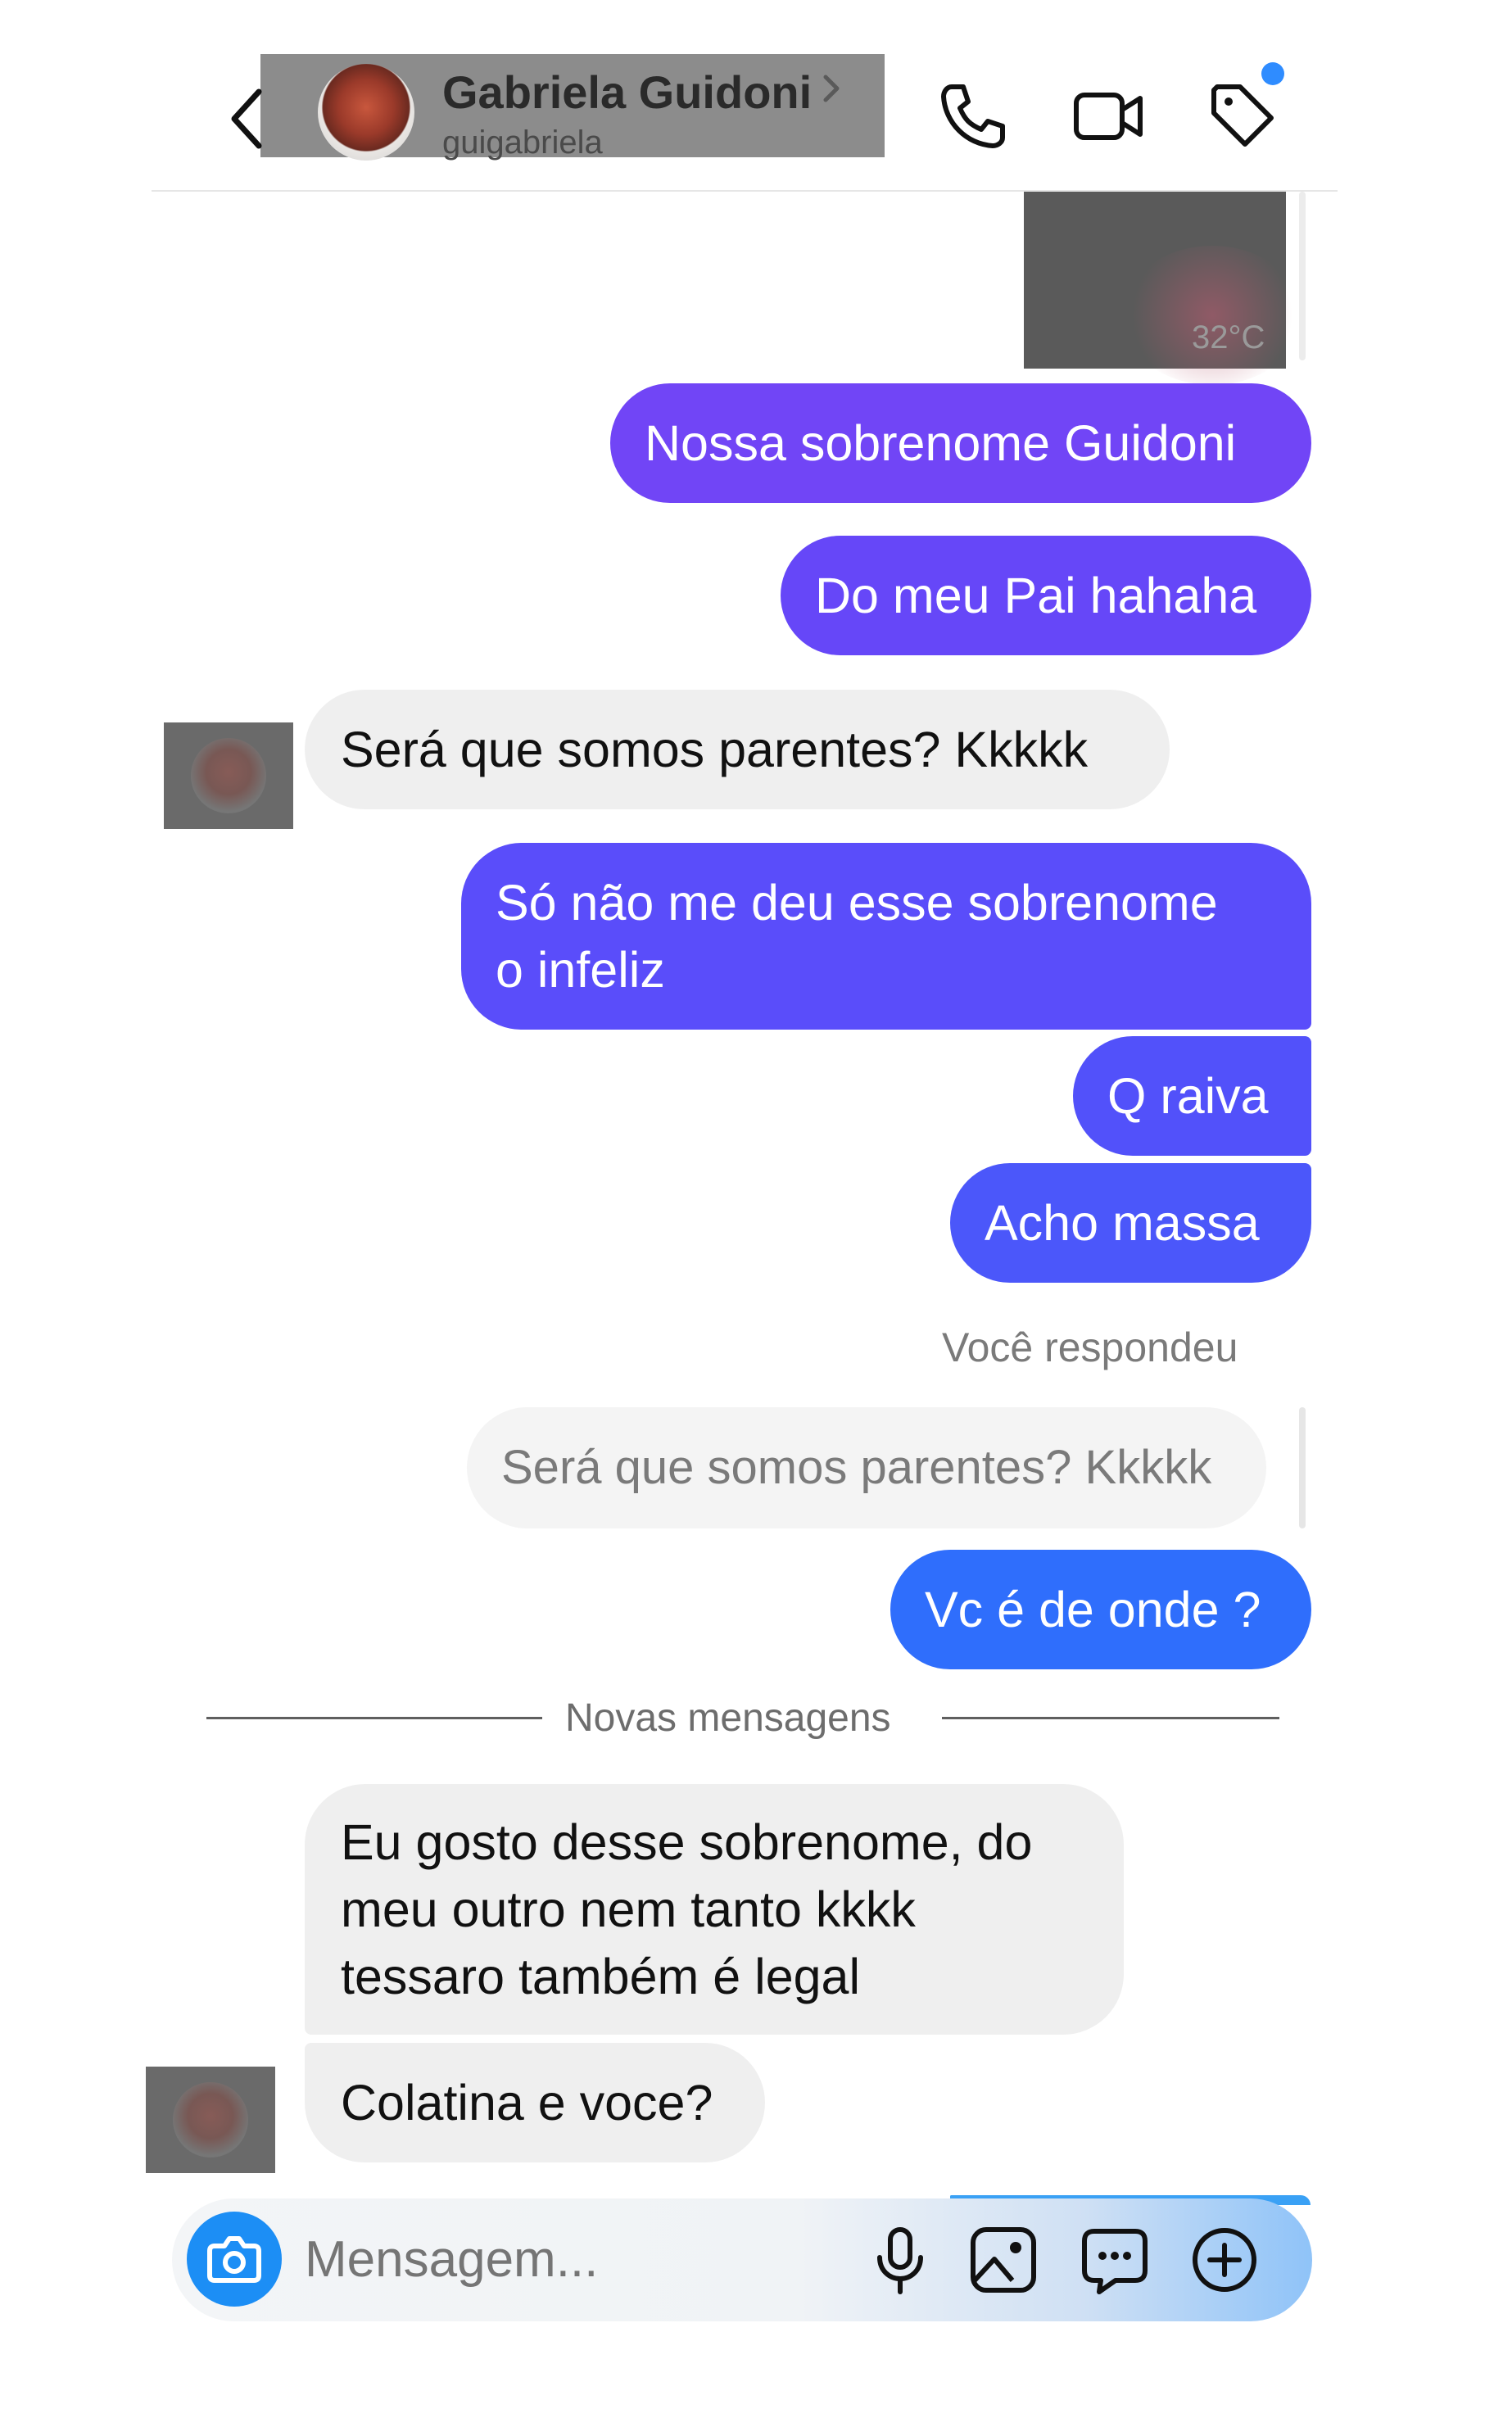  What do you see at coordinates (1212, 315) in the screenshot?
I see `shared-photo-detail` at bounding box center [1212, 315].